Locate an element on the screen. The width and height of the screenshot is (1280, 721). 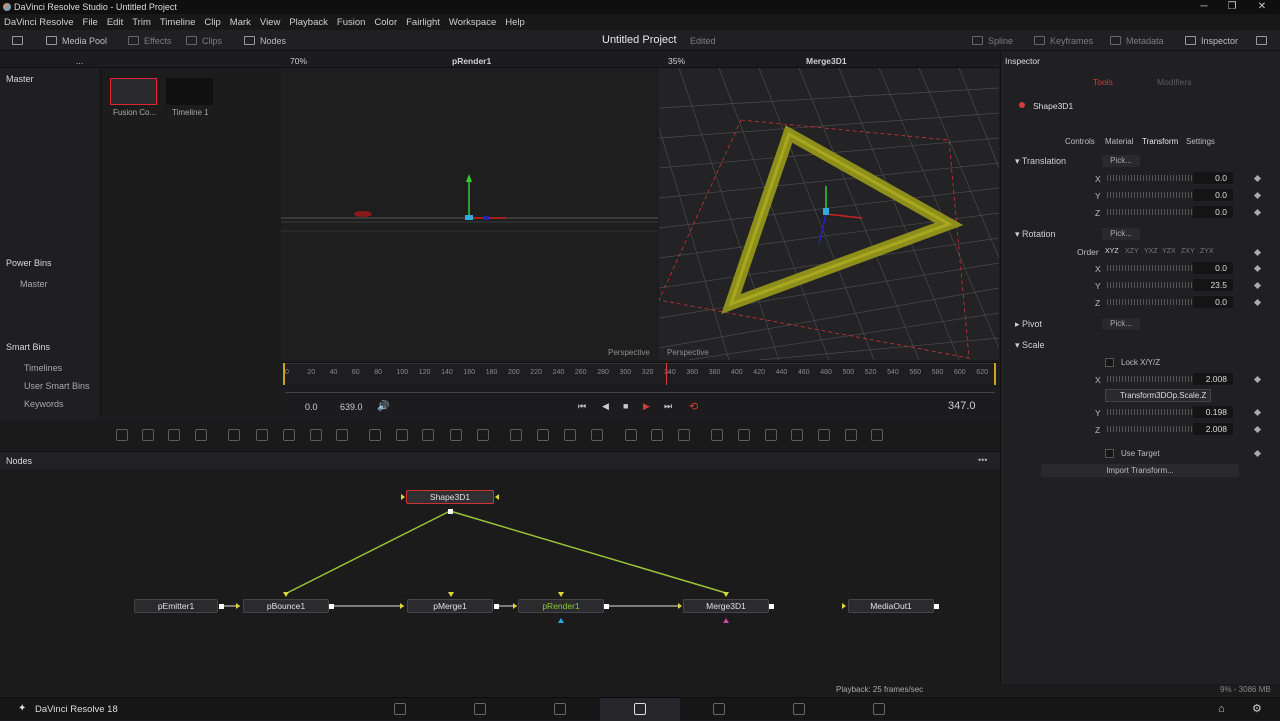
nodes-button: Nodes is located at coordinates (265, 40).